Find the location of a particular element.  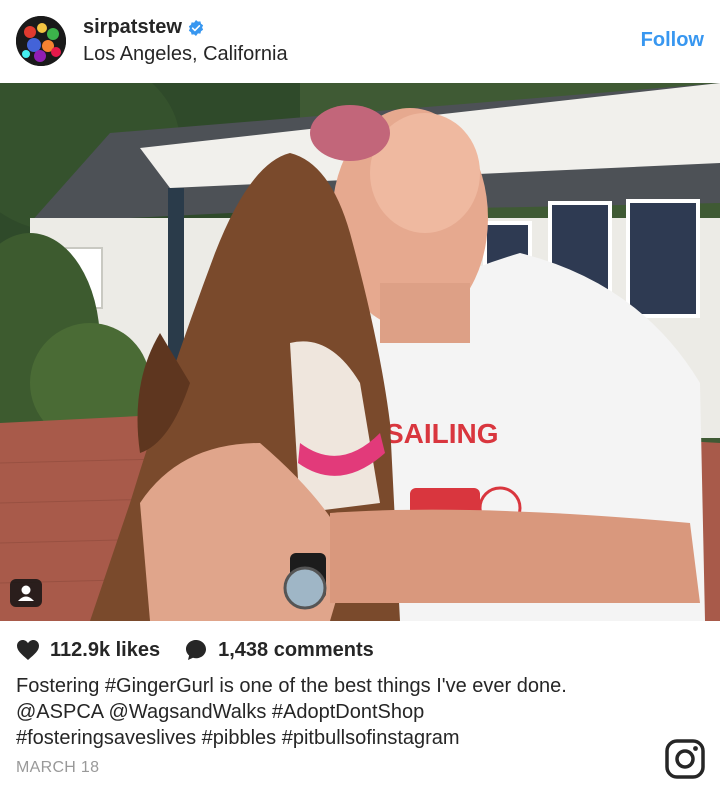

likes-count: 112.9k likes is located at coordinates (105, 649).